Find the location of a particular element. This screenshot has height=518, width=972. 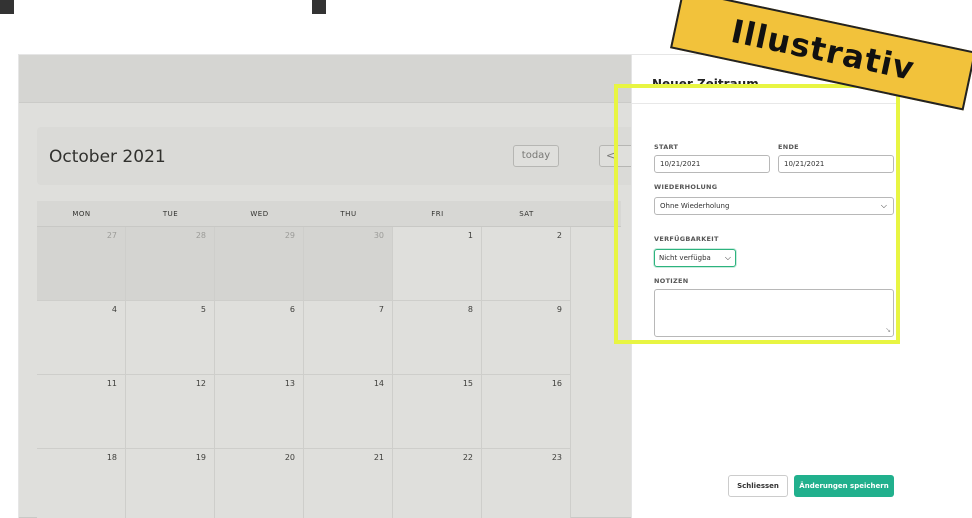

weekday-mon: MON is located at coordinates (81, 214).